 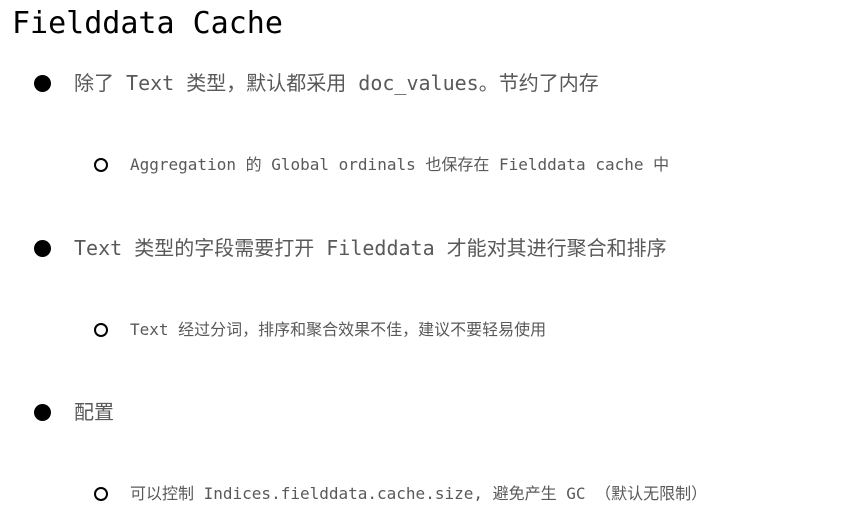 What do you see at coordinates (370, 248) in the screenshot?
I see `bullet-text: Text 类型的字段需要打开 Fileddata 才能对其进行聚合和排序` at bounding box center [370, 248].